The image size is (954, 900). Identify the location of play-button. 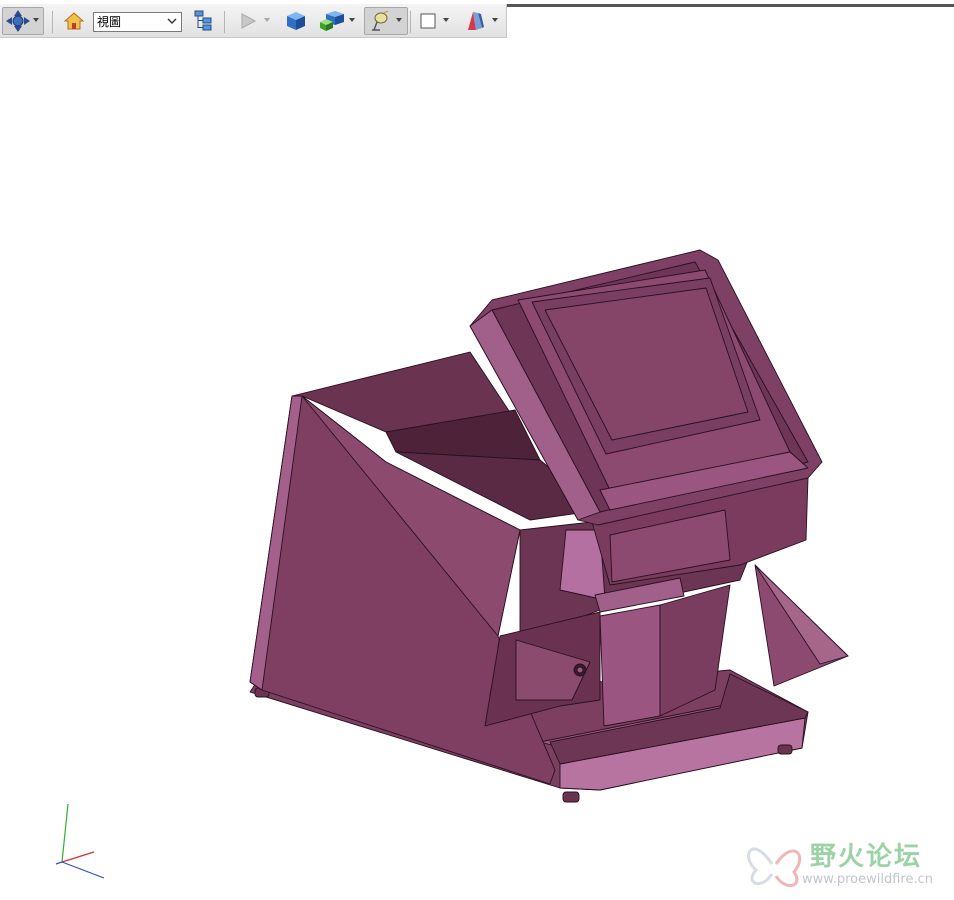
(248, 21).